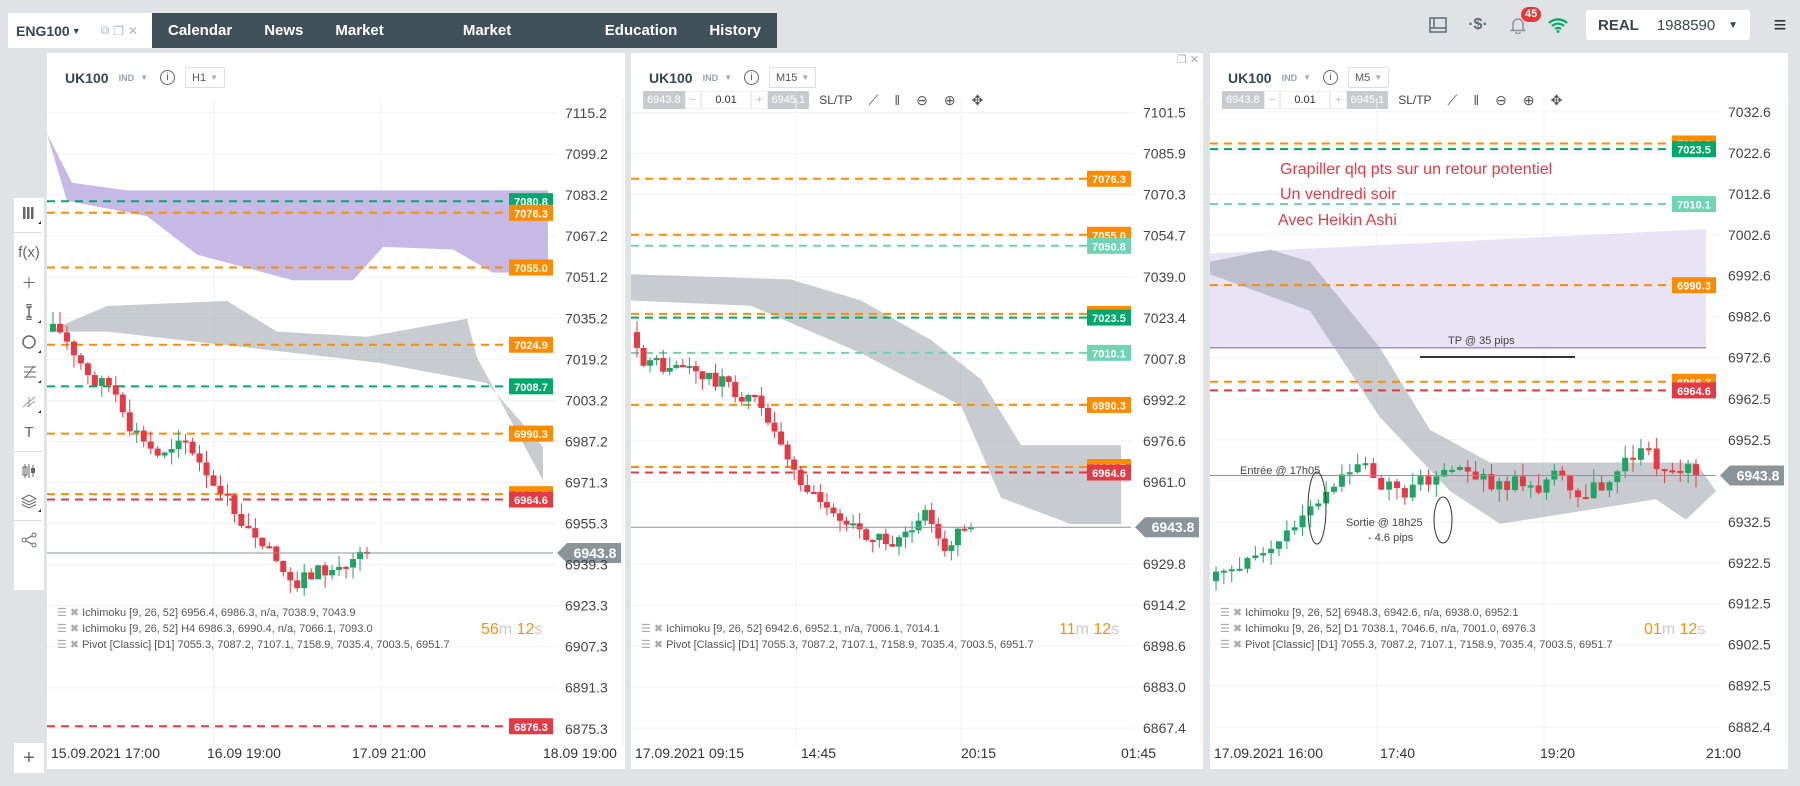 The height and width of the screenshot is (786, 1800). I want to click on x-tick-label: 20:15, so click(979, 753).